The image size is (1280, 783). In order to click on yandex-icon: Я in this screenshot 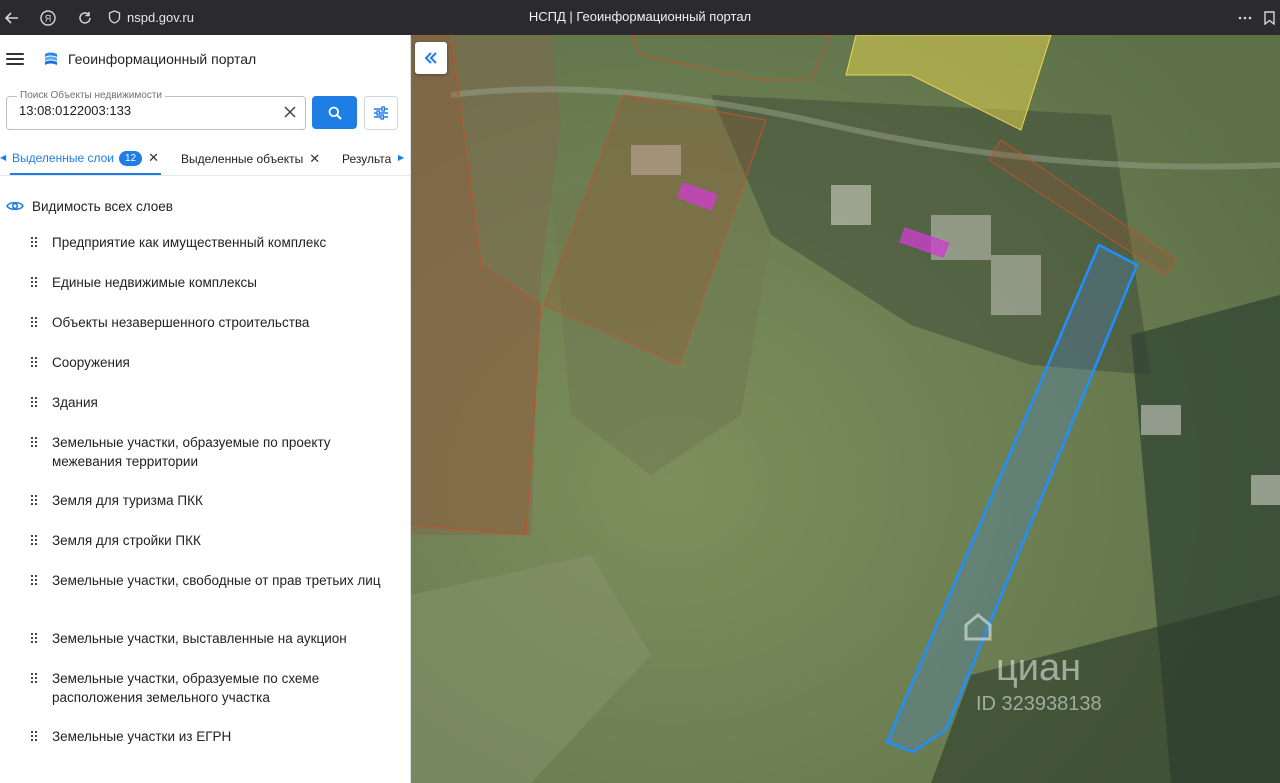, I will do `click(48, 18)`.